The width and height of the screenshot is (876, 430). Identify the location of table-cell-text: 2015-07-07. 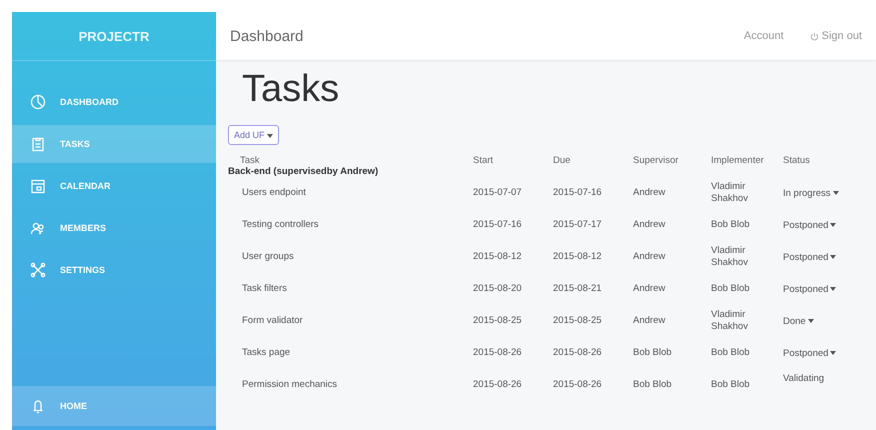
(498, 193).